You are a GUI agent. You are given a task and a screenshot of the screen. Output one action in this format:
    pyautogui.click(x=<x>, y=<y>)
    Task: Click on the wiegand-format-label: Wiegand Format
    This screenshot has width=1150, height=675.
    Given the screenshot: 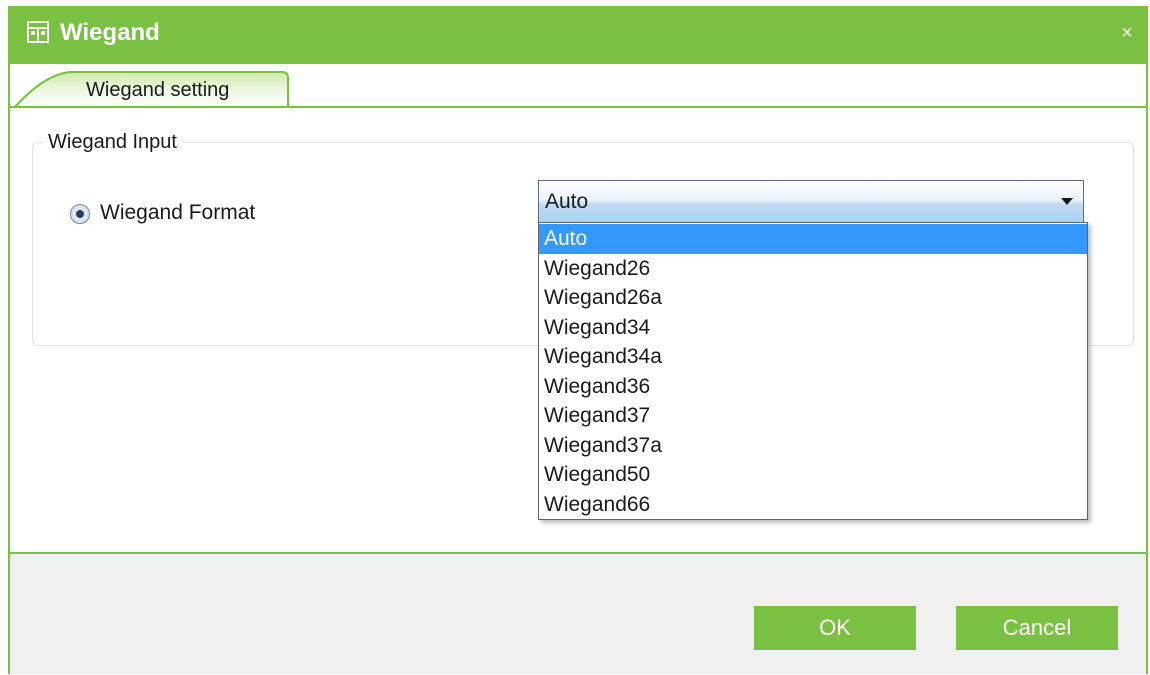 What is the action you would take?
    pyautogui.click(x=177, y=213)
    